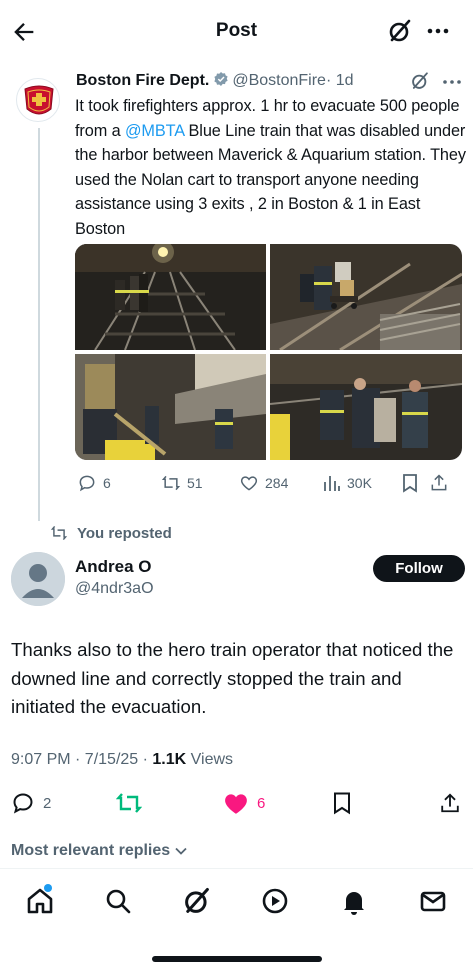 The image size is (473, 971). What do you see at coordinates (114, 589) in the screenshot?
I see `author-handle: @4ndr3aO` at bounding box center [114, 589].